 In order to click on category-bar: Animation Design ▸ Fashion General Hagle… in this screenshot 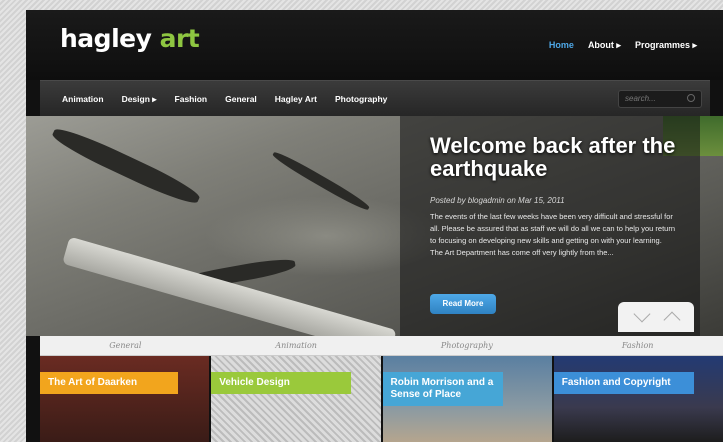, I will do `click(375, 98)`.